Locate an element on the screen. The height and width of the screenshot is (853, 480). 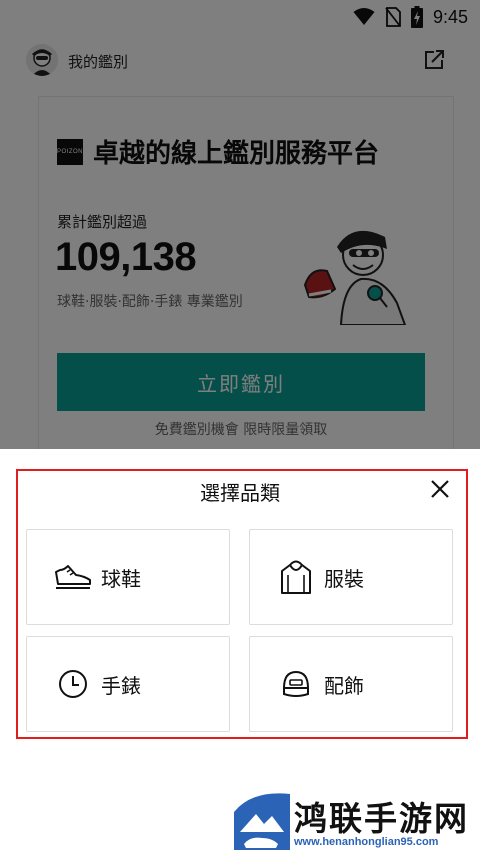
sheet-title: 選擇品類 is located at coordinates (240, 493).